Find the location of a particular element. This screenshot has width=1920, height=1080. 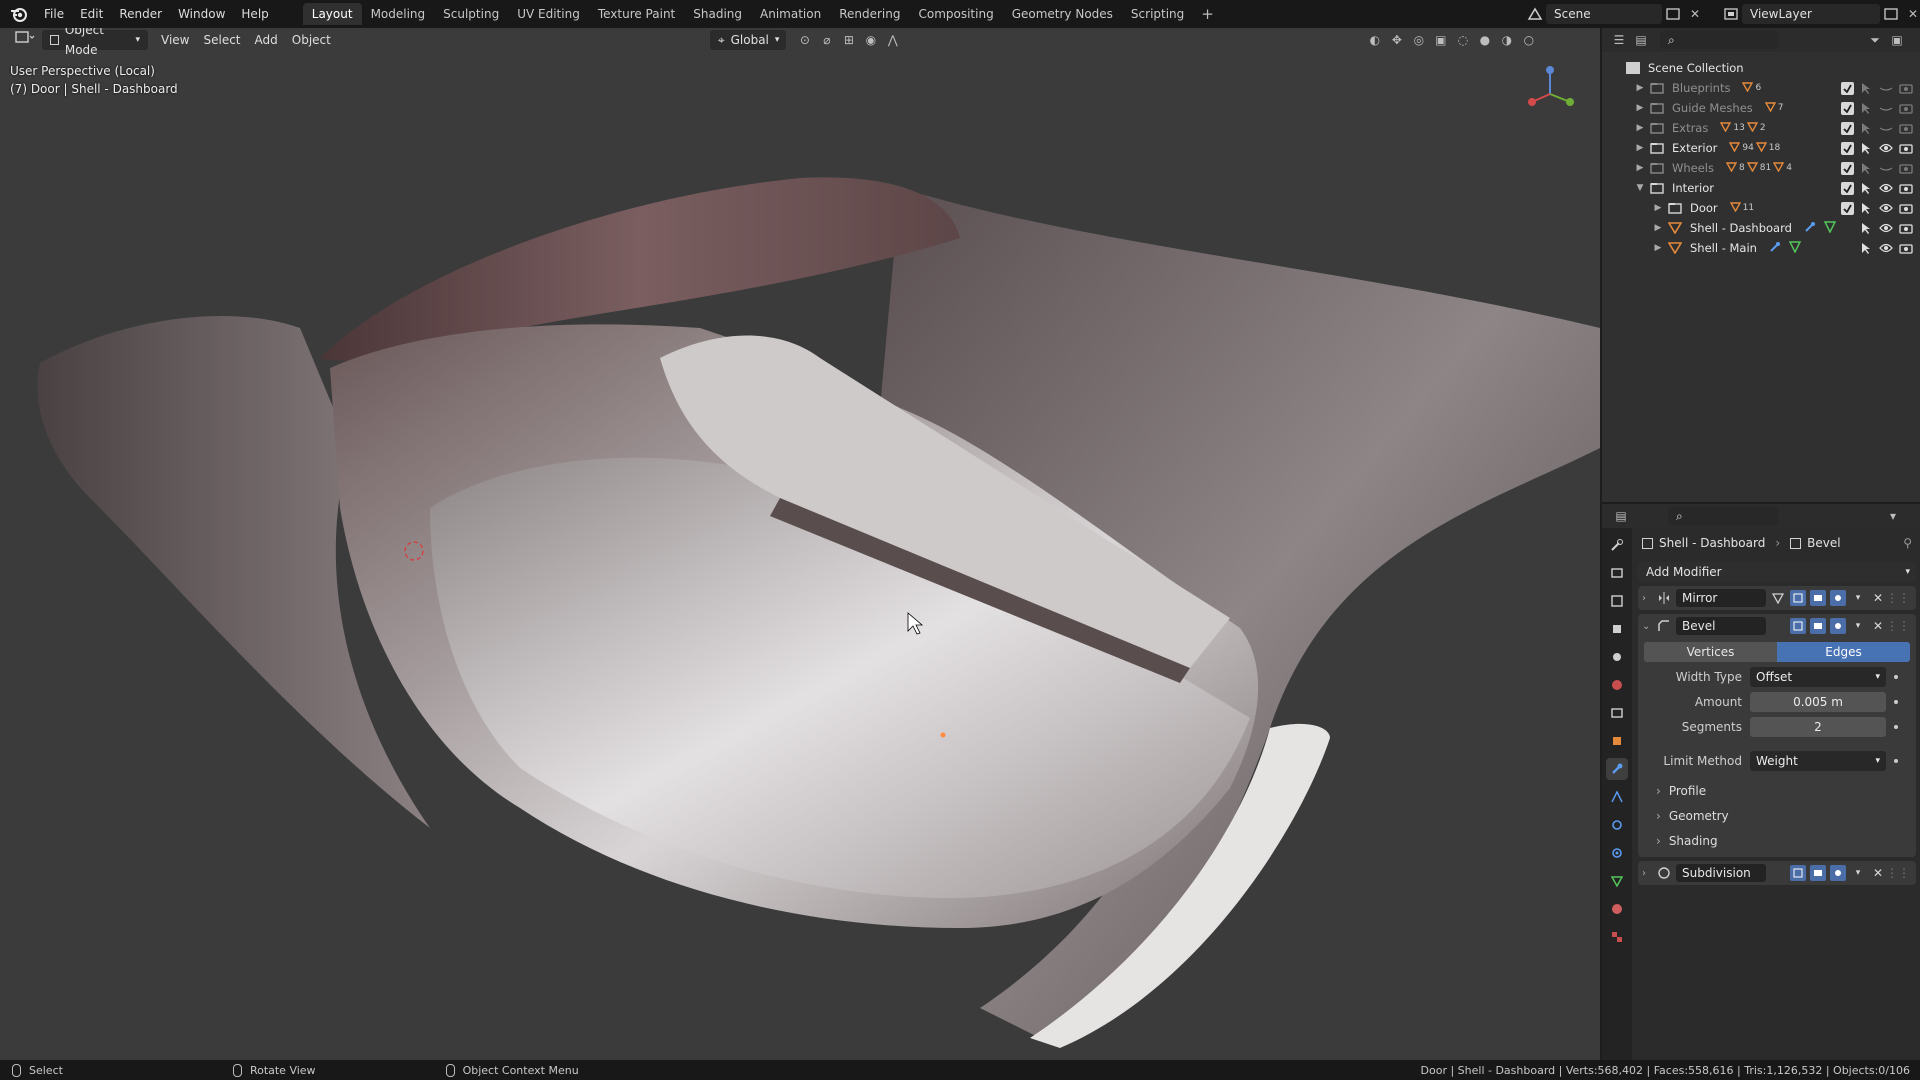

modifier-name-mirror: Mirror is located at coordinates (1721, 598).